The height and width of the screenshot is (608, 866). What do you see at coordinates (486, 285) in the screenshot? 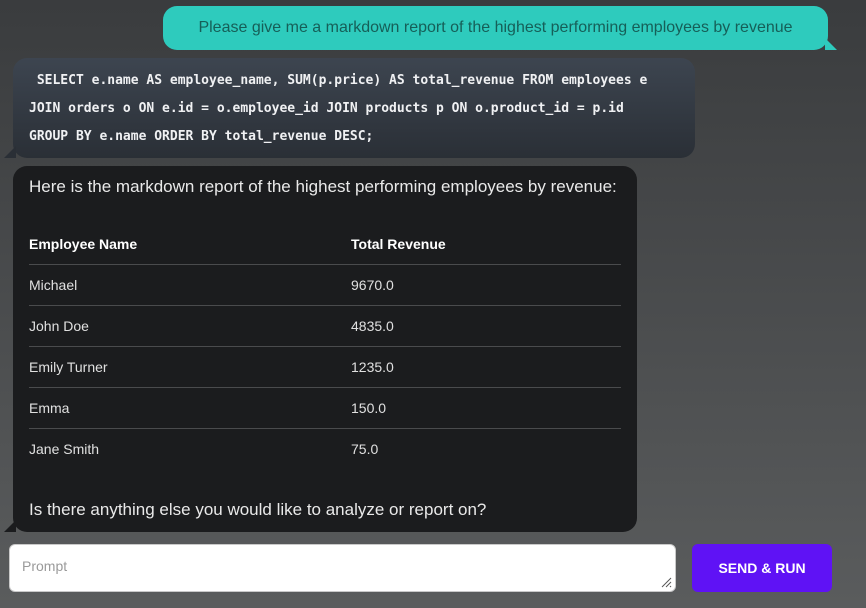
I see `total-revenue-cell: 9670.0` at bounding box center [486, 285].